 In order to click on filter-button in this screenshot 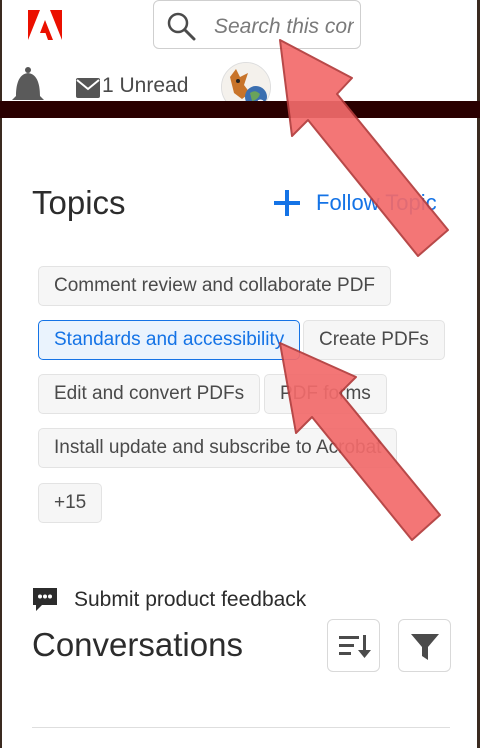, I will do `click(424, 645)`.